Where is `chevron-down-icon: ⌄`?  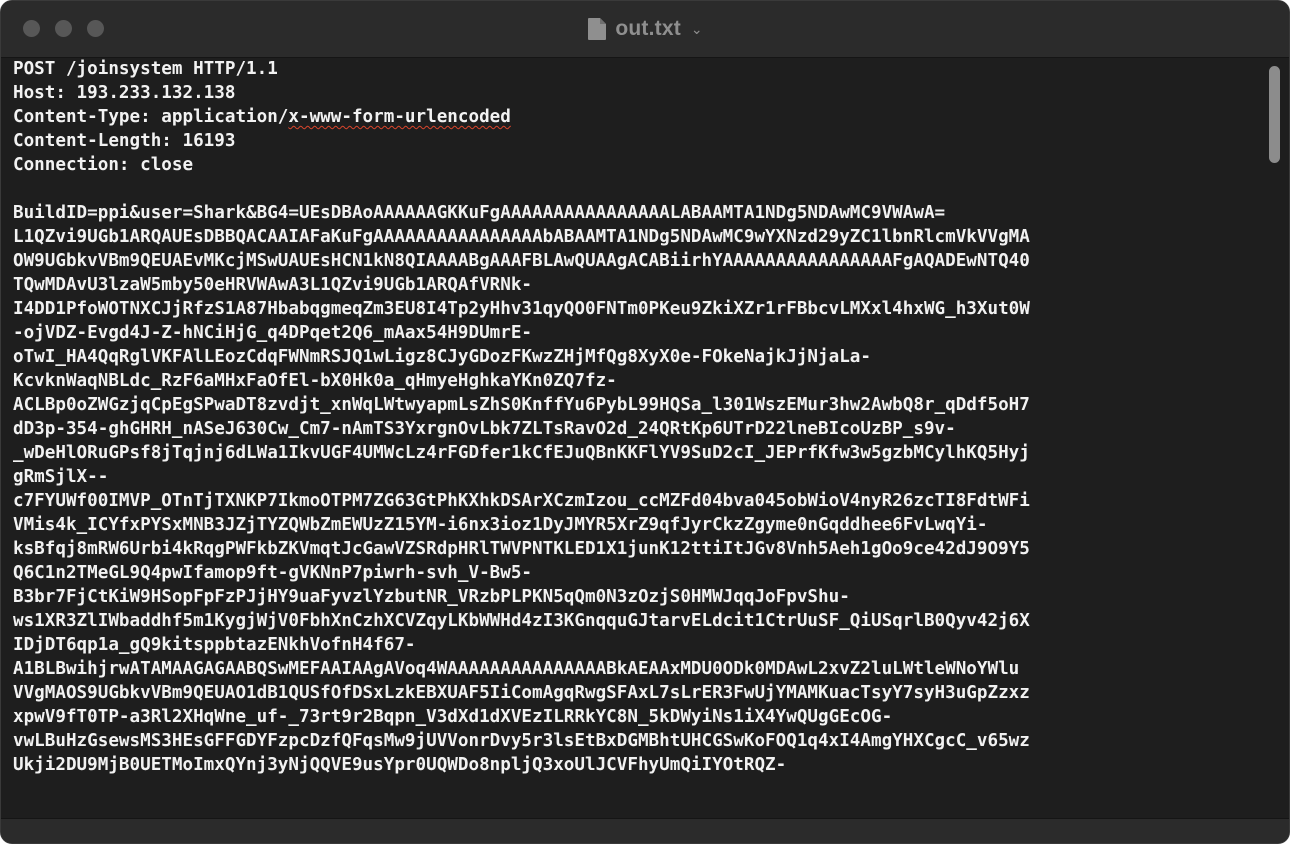
chevron-down-icon: ⌄ is located at coordinates (696, 30).